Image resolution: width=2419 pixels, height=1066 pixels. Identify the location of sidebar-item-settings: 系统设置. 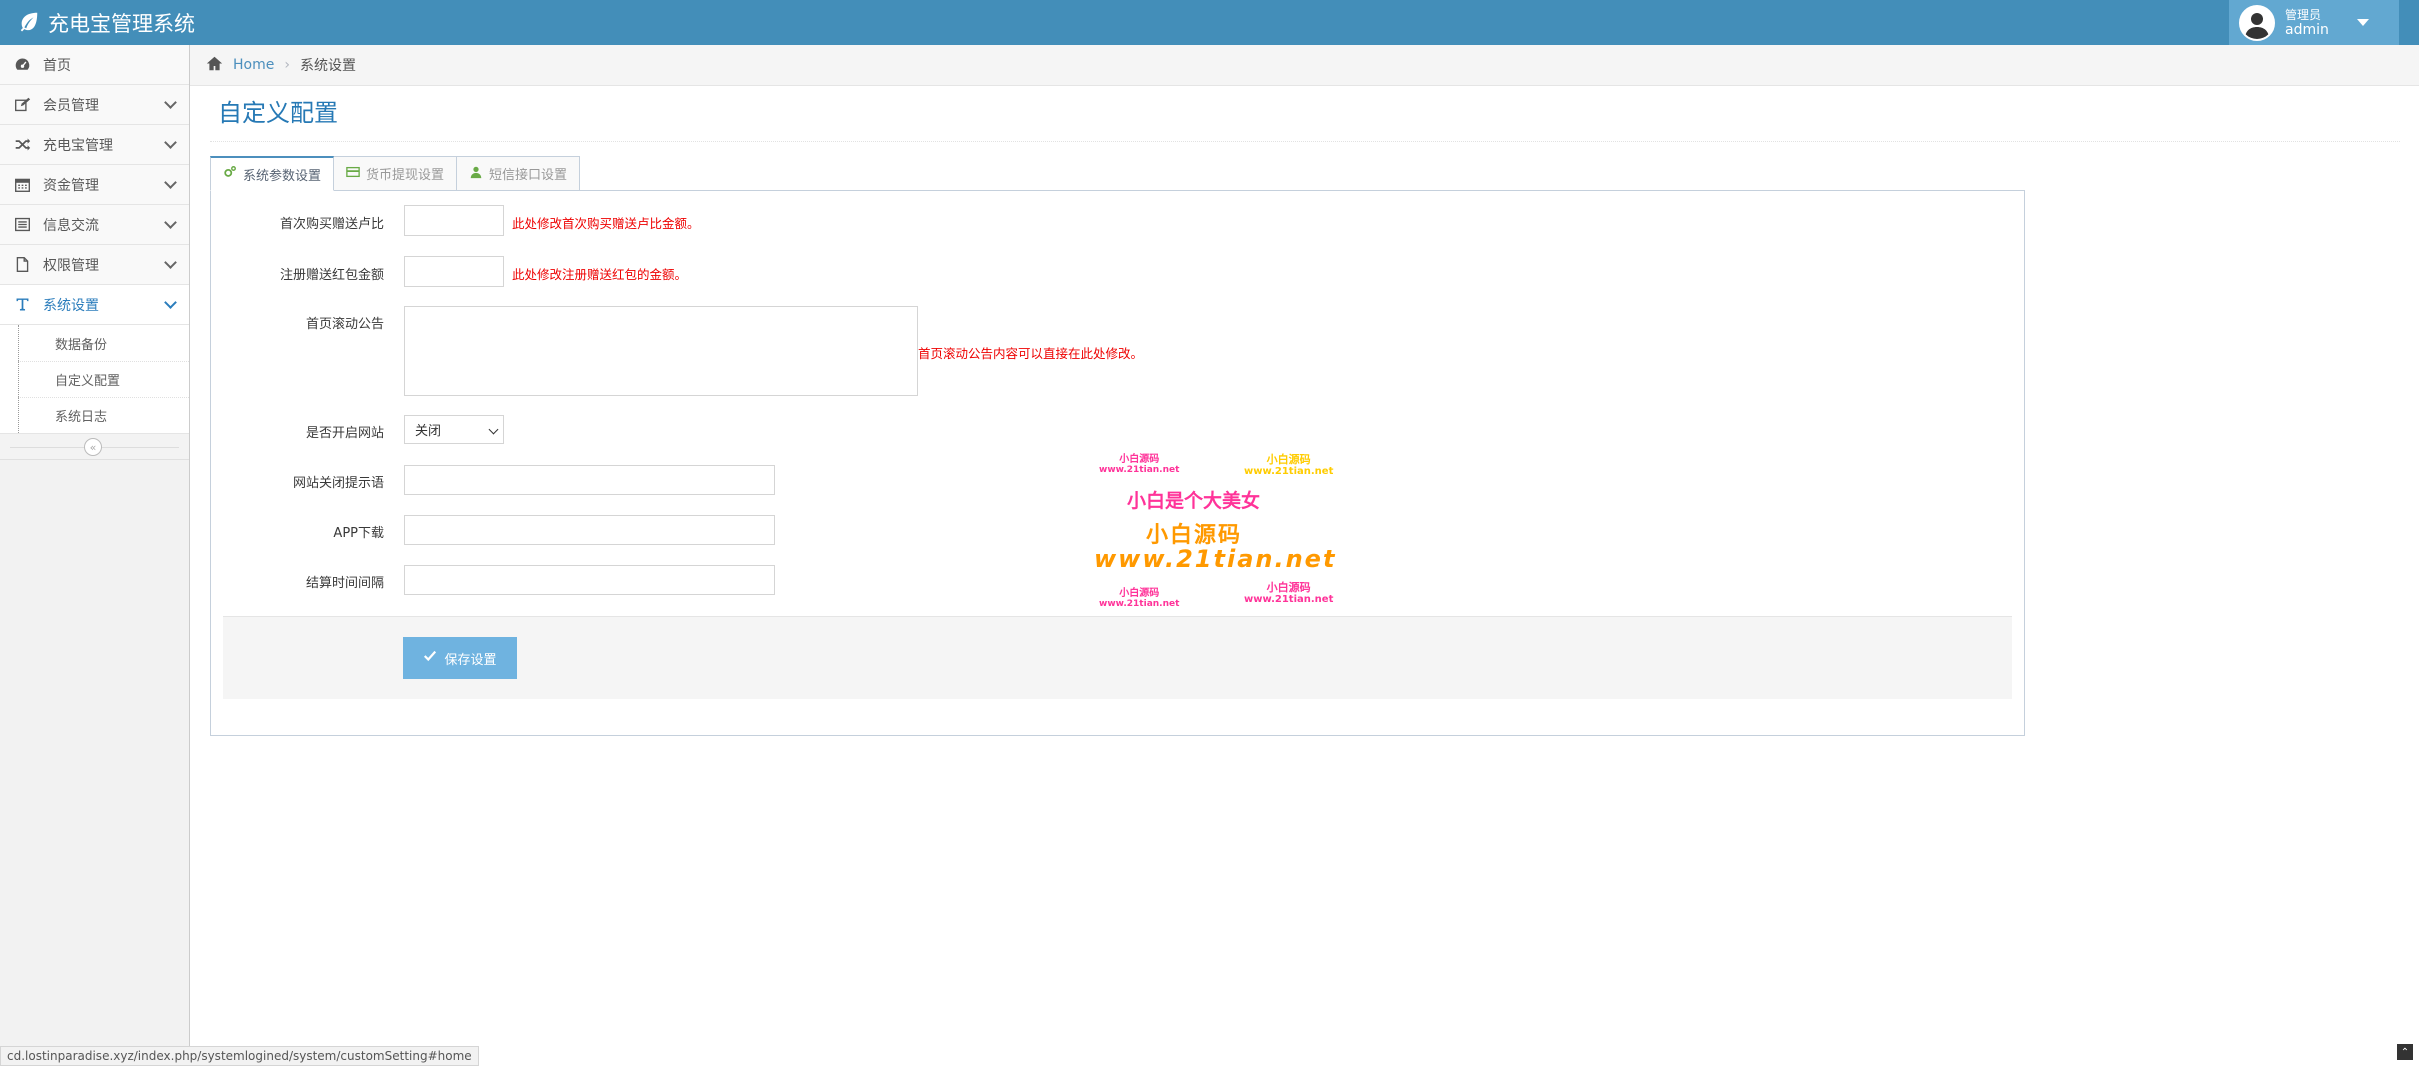
(94, 305).